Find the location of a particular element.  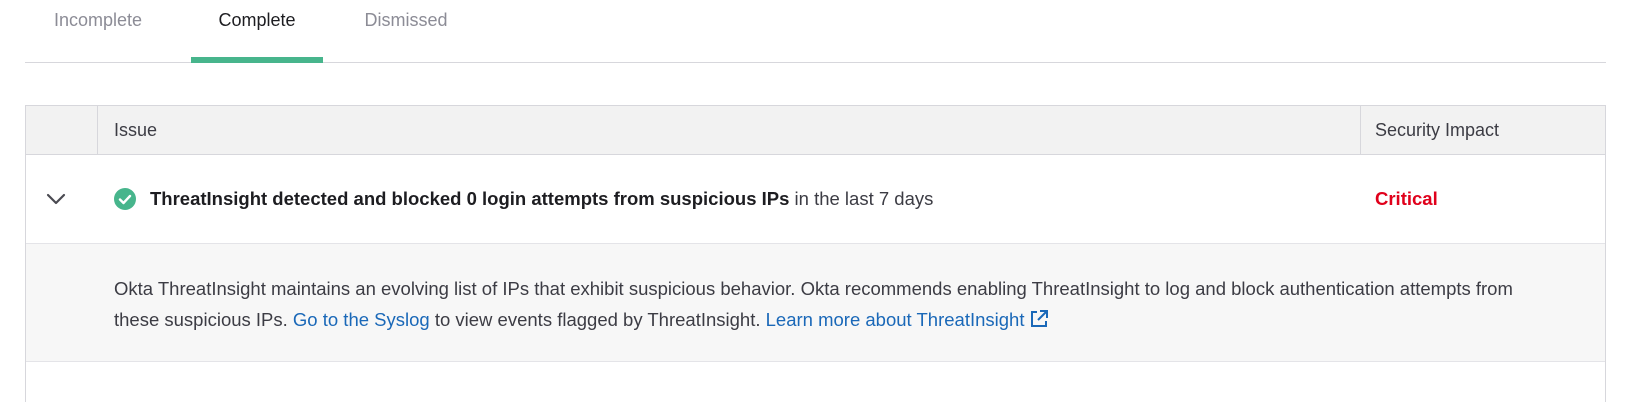

tab-dismissed: Dismissed is located at coordinates (406, 31).